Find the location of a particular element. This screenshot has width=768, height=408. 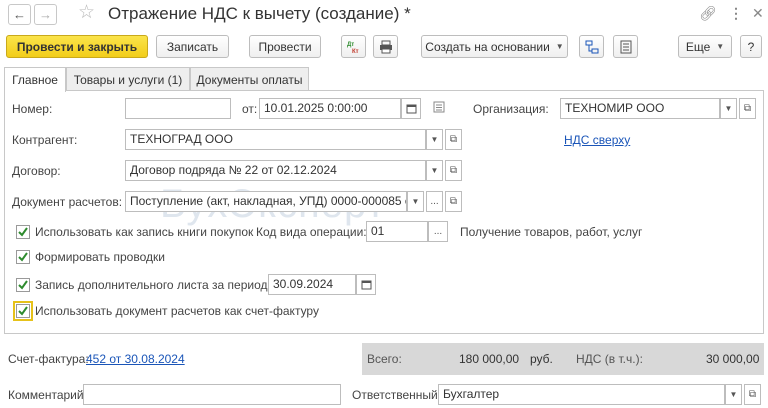

total-label: Всего: is located at coordinates (384, 359).